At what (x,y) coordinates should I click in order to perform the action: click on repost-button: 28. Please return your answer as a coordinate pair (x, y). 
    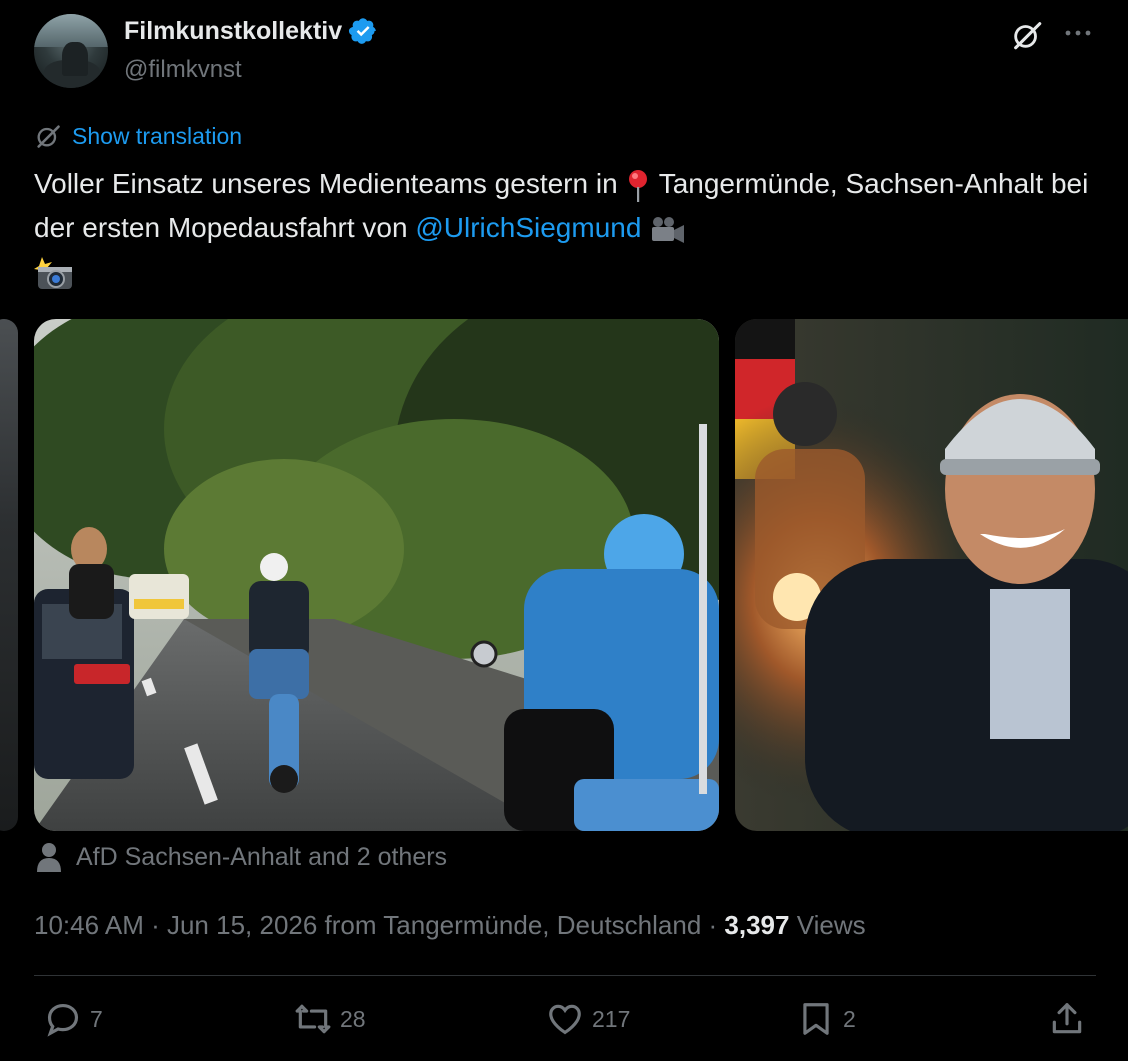
    Looking at the image, I should click on (330, 1019).